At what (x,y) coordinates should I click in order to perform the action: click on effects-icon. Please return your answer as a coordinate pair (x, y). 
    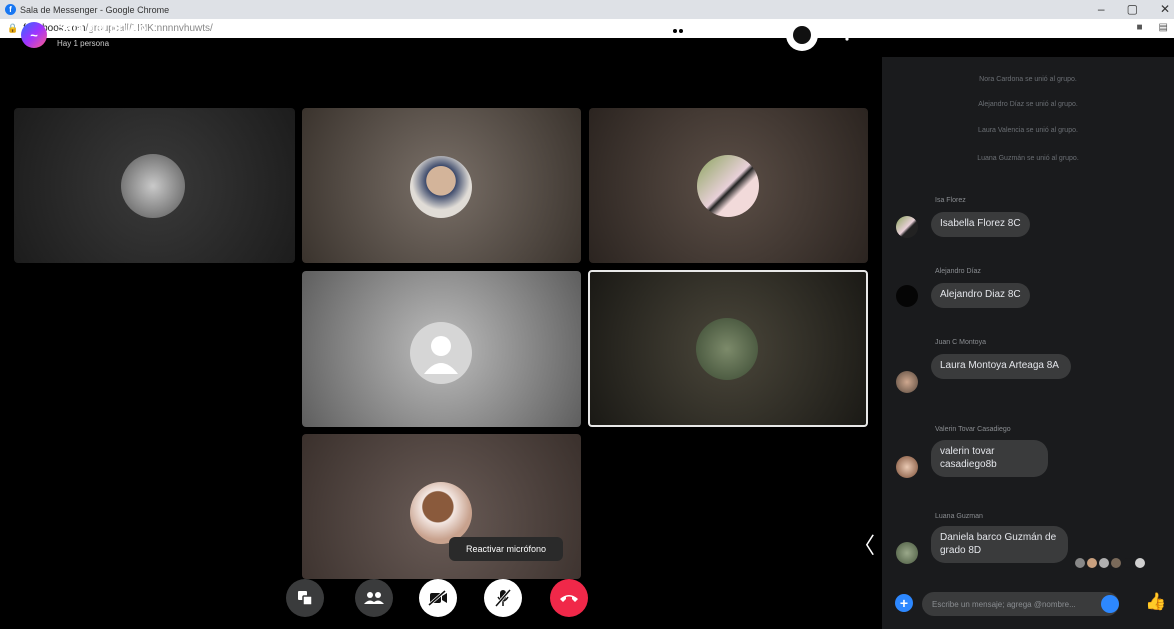
    Looking at the image, I should click on (678, 31).